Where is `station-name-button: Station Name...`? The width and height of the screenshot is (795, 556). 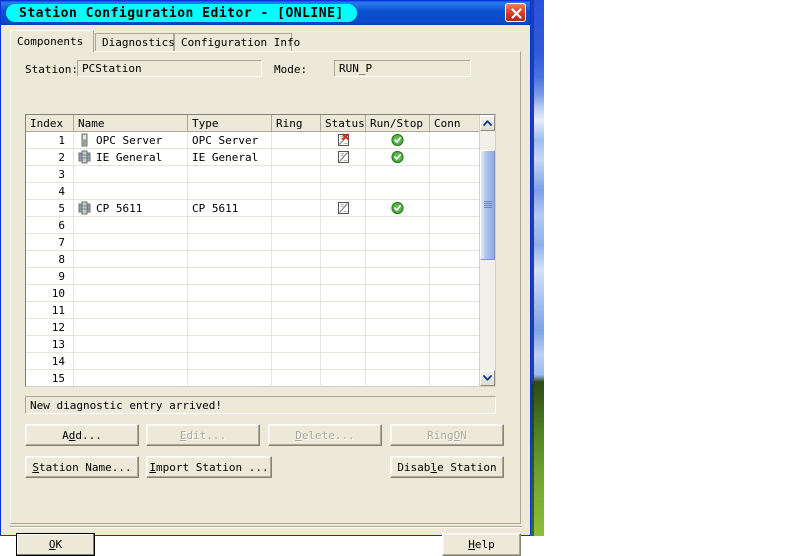 station-name-button: Station Name... is located at coordinates (82, 467).